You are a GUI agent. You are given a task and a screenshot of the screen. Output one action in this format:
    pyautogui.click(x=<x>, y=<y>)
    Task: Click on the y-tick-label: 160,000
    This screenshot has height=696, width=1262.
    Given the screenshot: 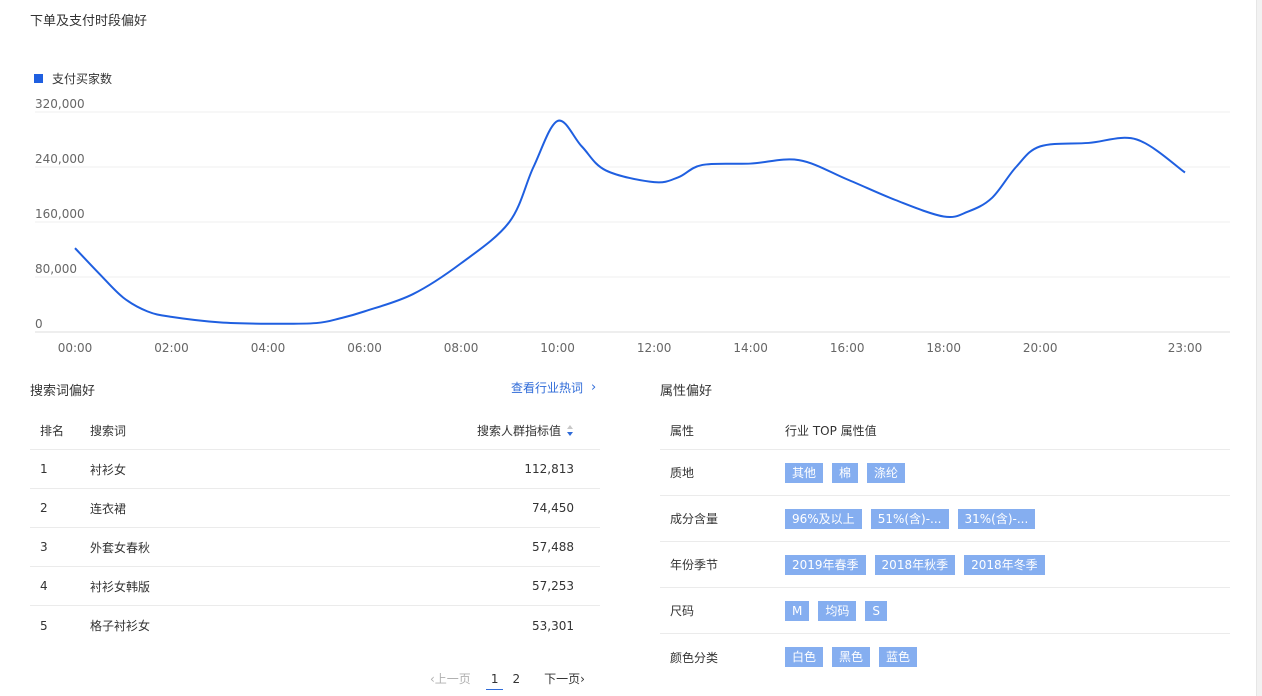 What is the action you would take?
    pyautogui.click(x=60, y=214)
    